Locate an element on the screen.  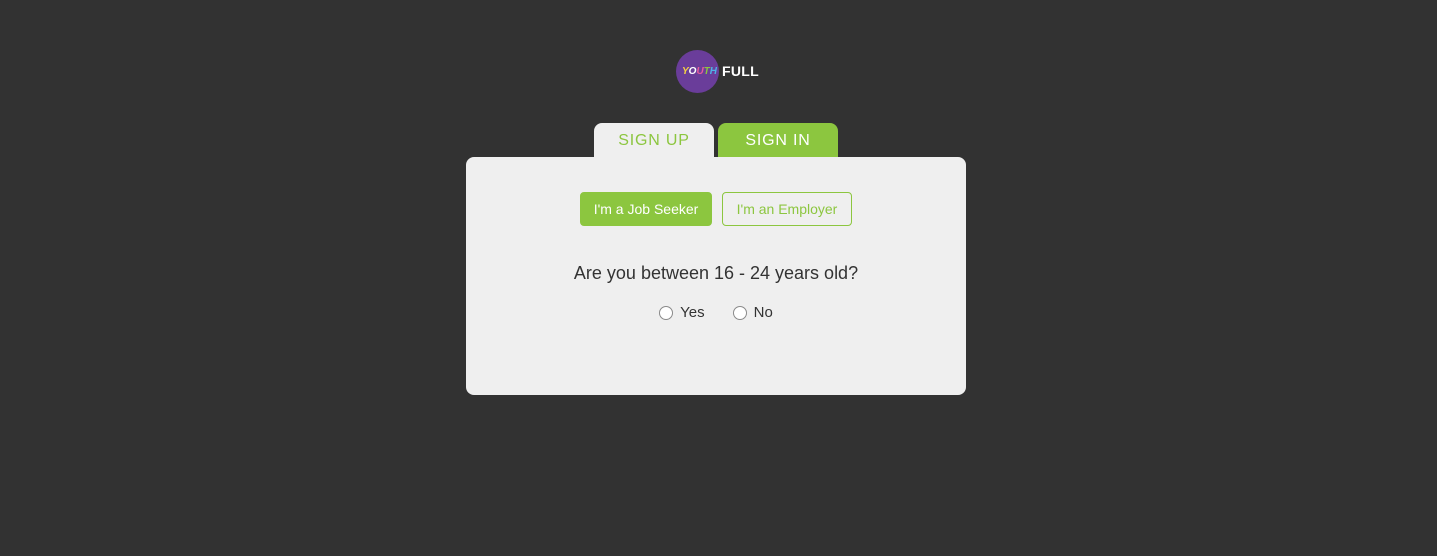
logo-wordmark: FULL is located at coordinates (740, 71).